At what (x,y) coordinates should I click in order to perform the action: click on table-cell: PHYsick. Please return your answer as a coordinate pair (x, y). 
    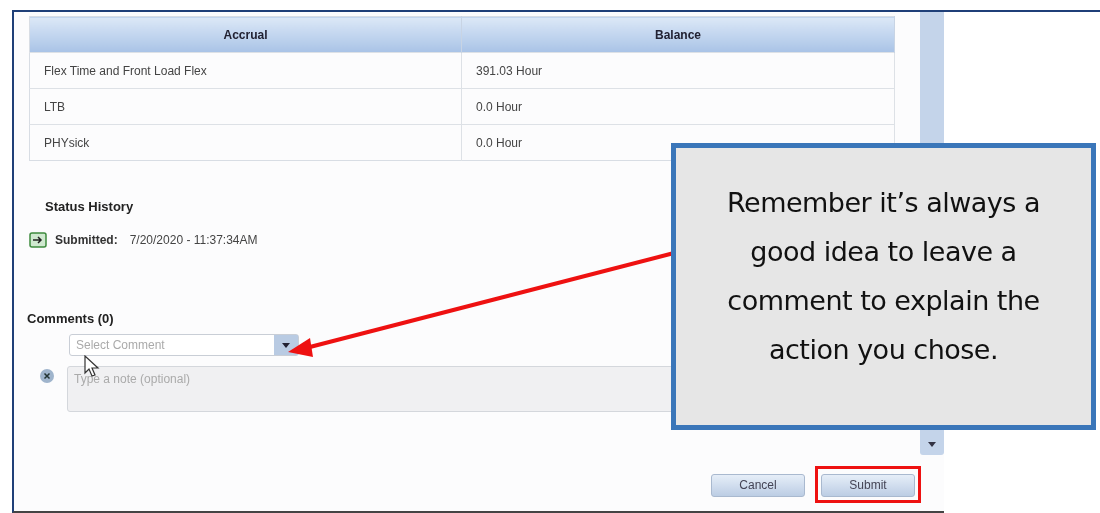
    Looking at the image, I should click on (245, 142).